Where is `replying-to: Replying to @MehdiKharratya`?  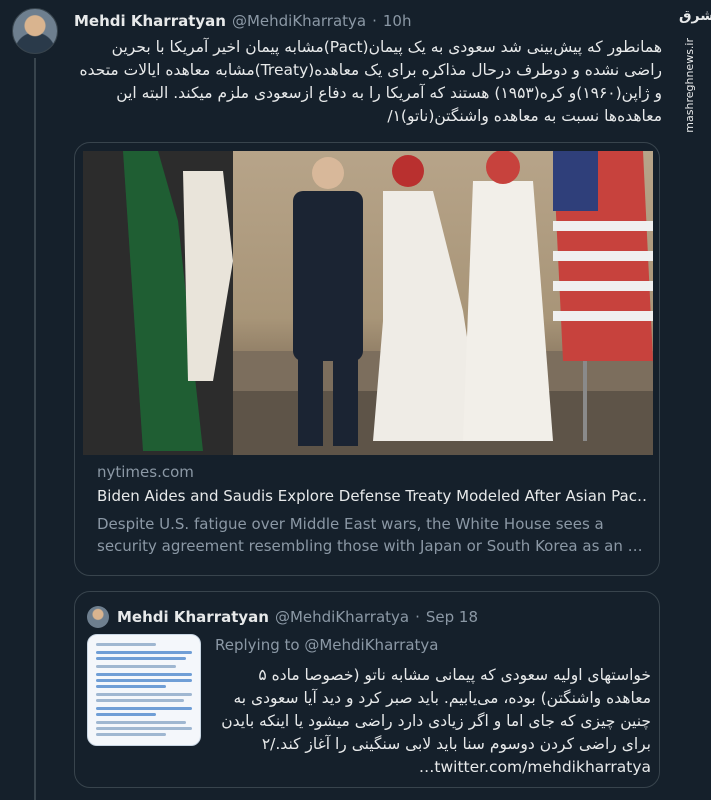
replying-to: Replying to @MehdiKharratya is located at coordinates (326, 645).